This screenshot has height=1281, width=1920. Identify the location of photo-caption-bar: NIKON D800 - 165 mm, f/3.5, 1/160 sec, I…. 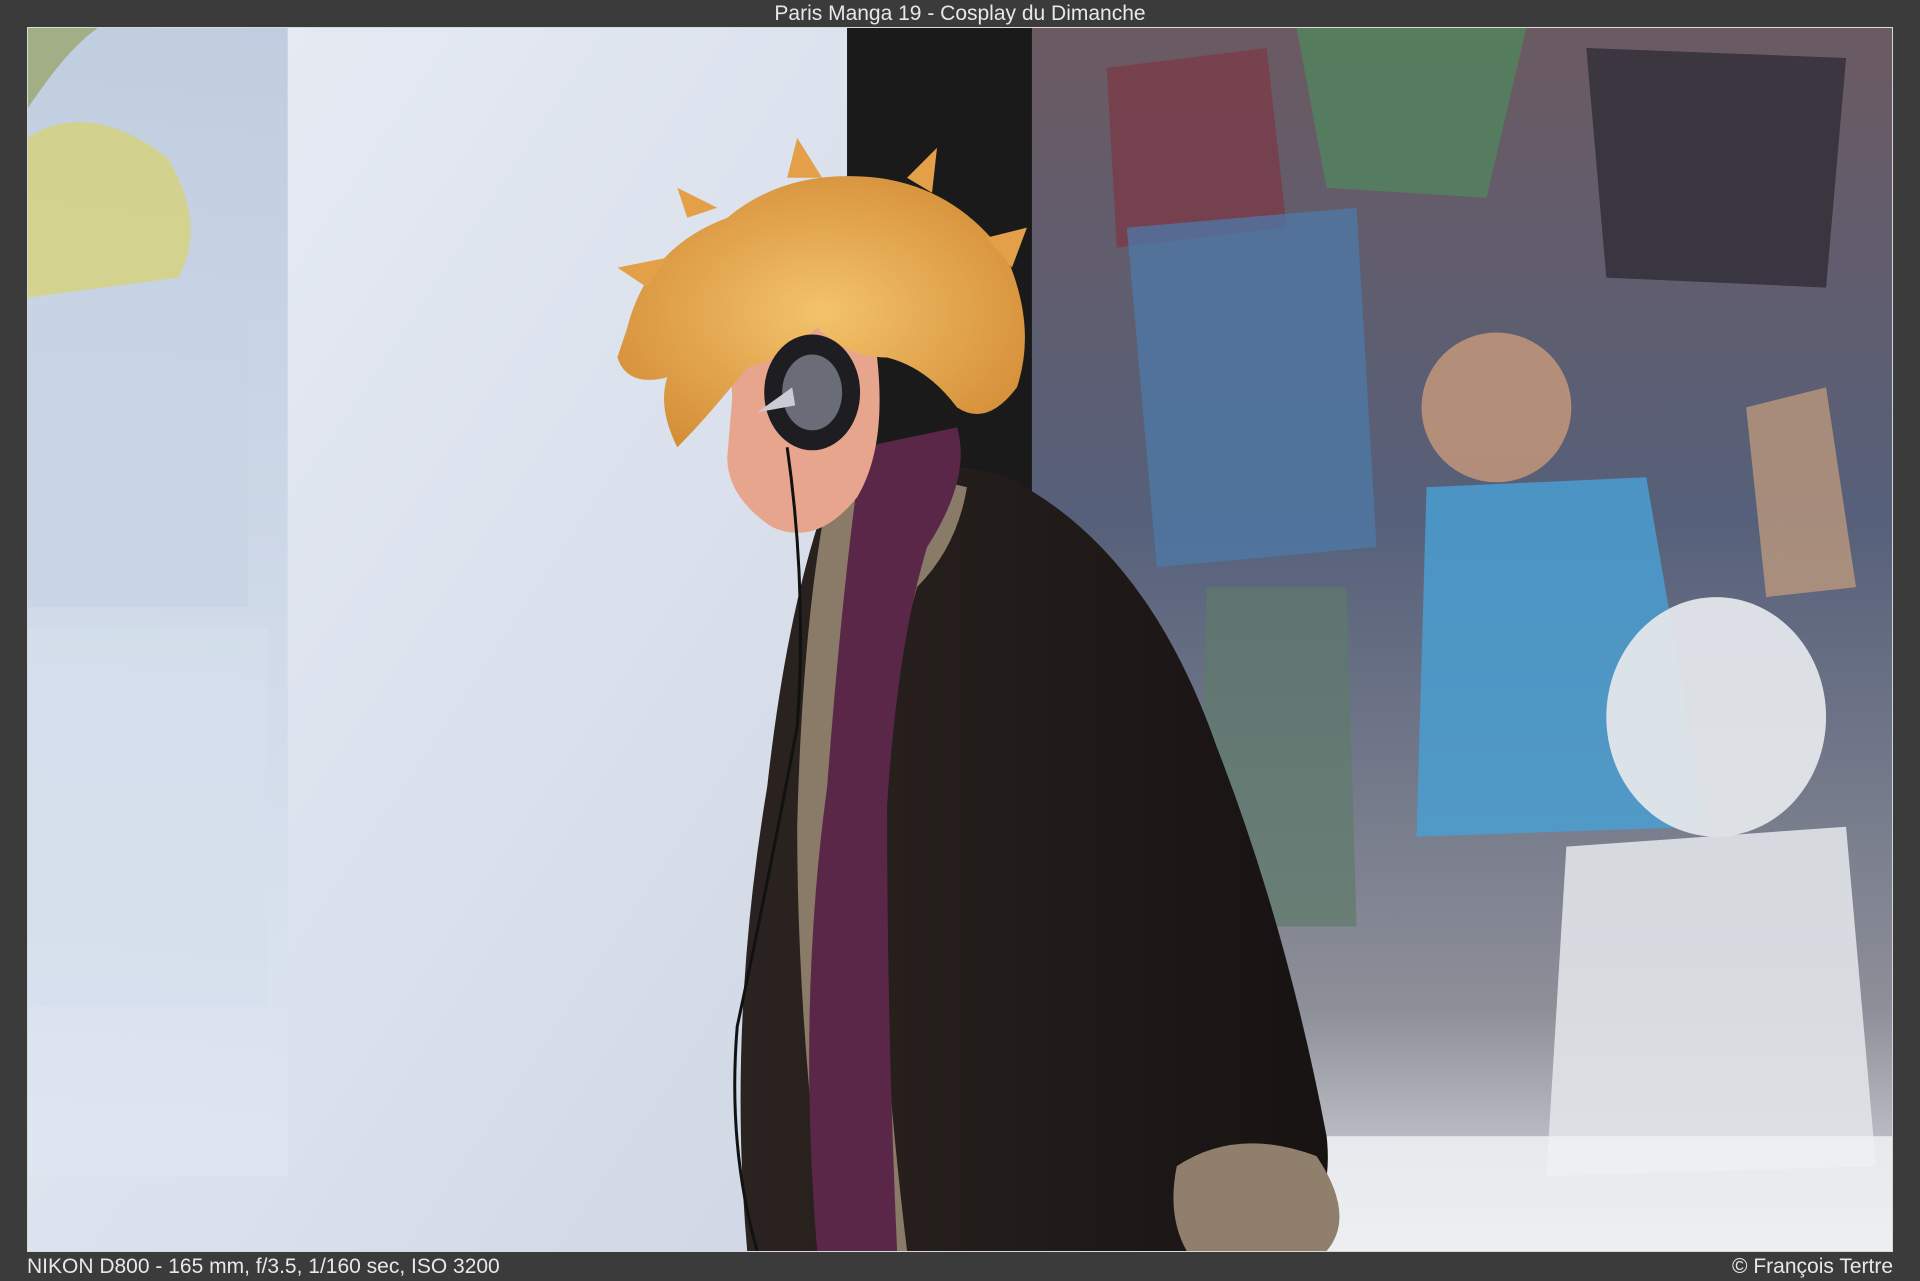
(960, 1267).